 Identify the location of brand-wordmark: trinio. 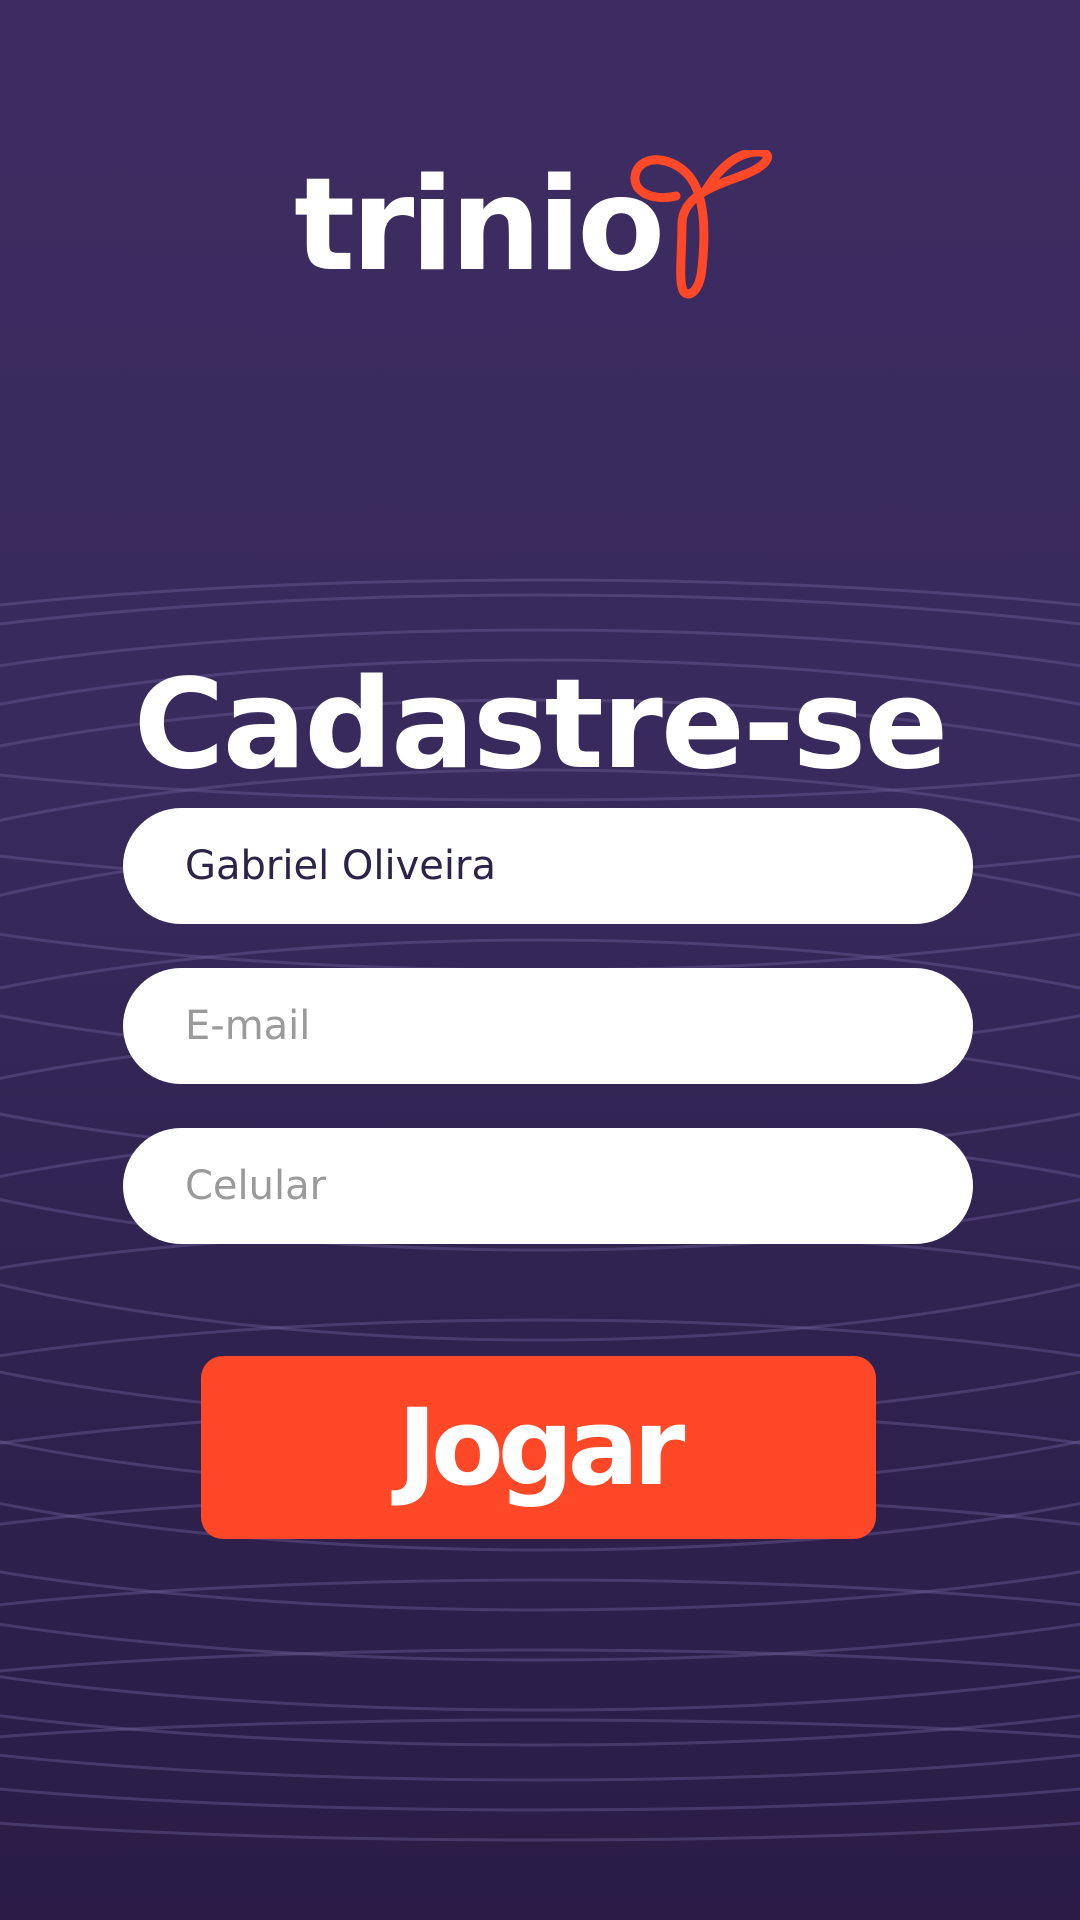
(479, 225).